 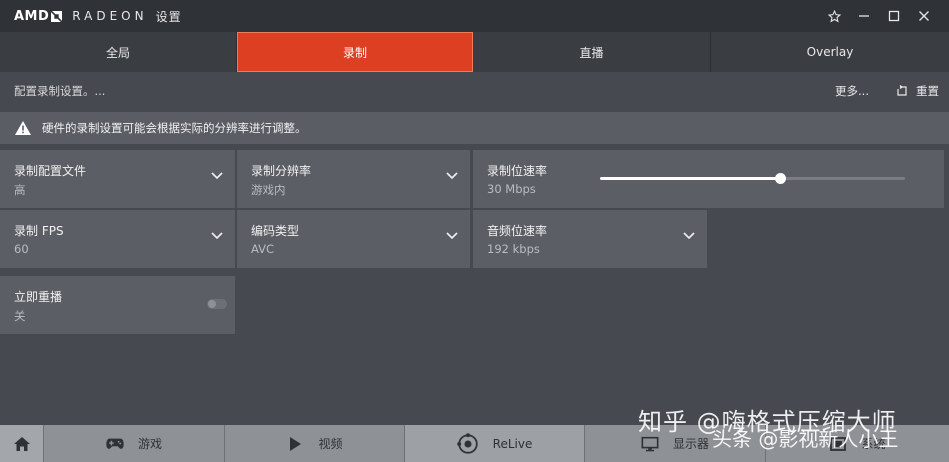 What do you see at coordinates (117, 305) in the screenshot?
I see `instant-replay-setting: 立即重播 关` at bounding box center [117, 305].